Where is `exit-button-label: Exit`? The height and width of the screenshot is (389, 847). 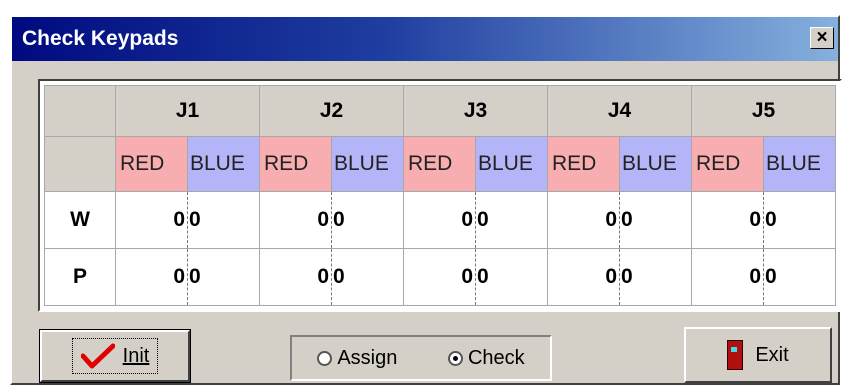
exit-button-label: Exit is located at coordinates (772, 354).